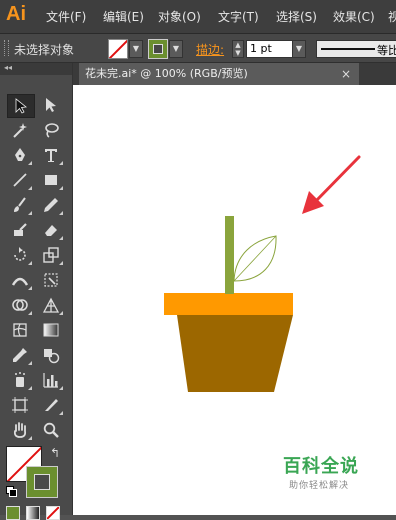  I want to click on pen-nib-icon, so click(20, 154).